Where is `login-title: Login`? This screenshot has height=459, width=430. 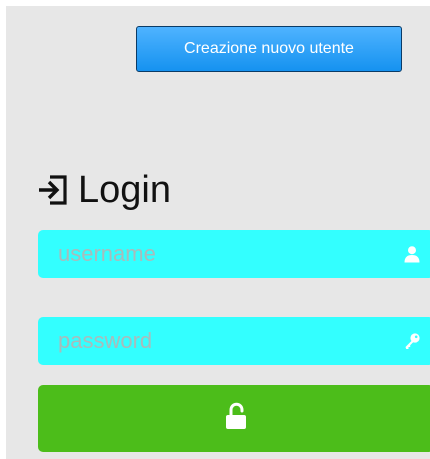 login-title: Login is located at coordinates (124, 190).